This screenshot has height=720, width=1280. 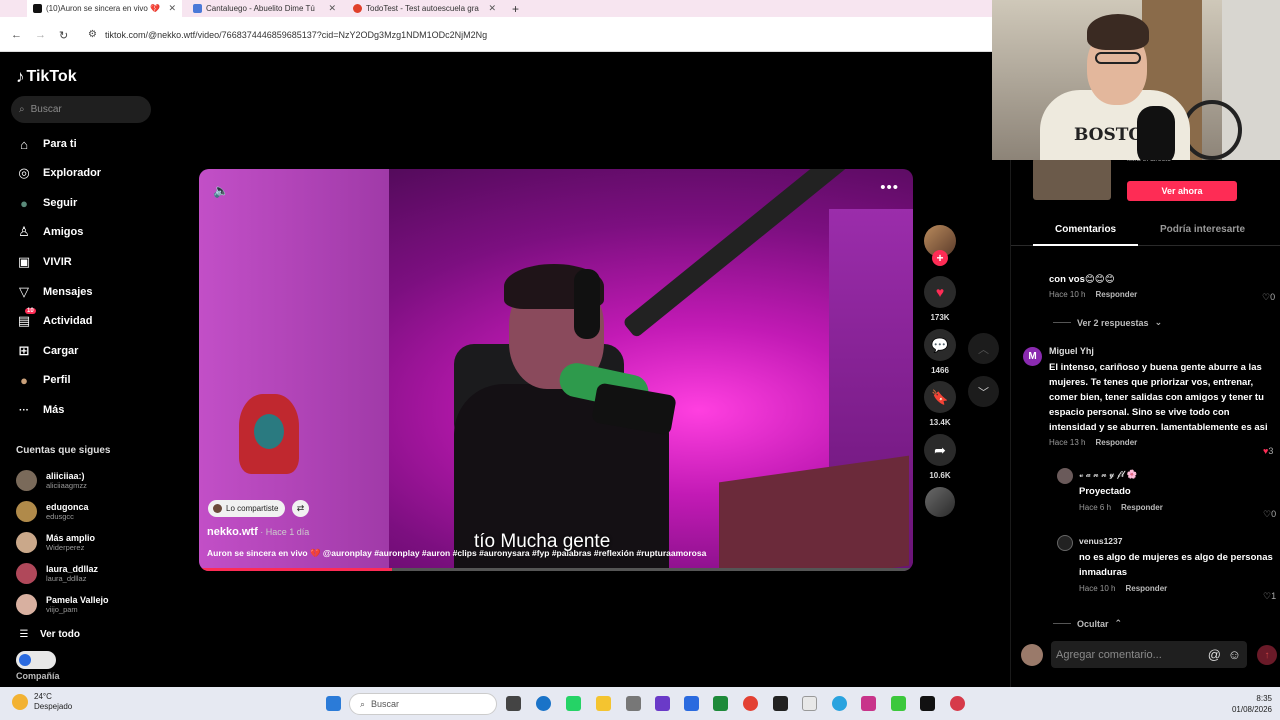 What do you see at coordinates (662, 703) in the screenshot?
I see `app-icon` at bounding box center [662, 703].